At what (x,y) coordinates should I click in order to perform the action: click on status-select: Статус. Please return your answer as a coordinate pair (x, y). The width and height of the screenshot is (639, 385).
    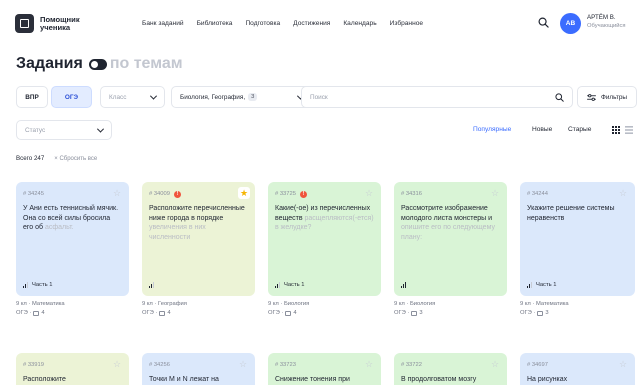
    Looking at the image, I should click on (64, 130).